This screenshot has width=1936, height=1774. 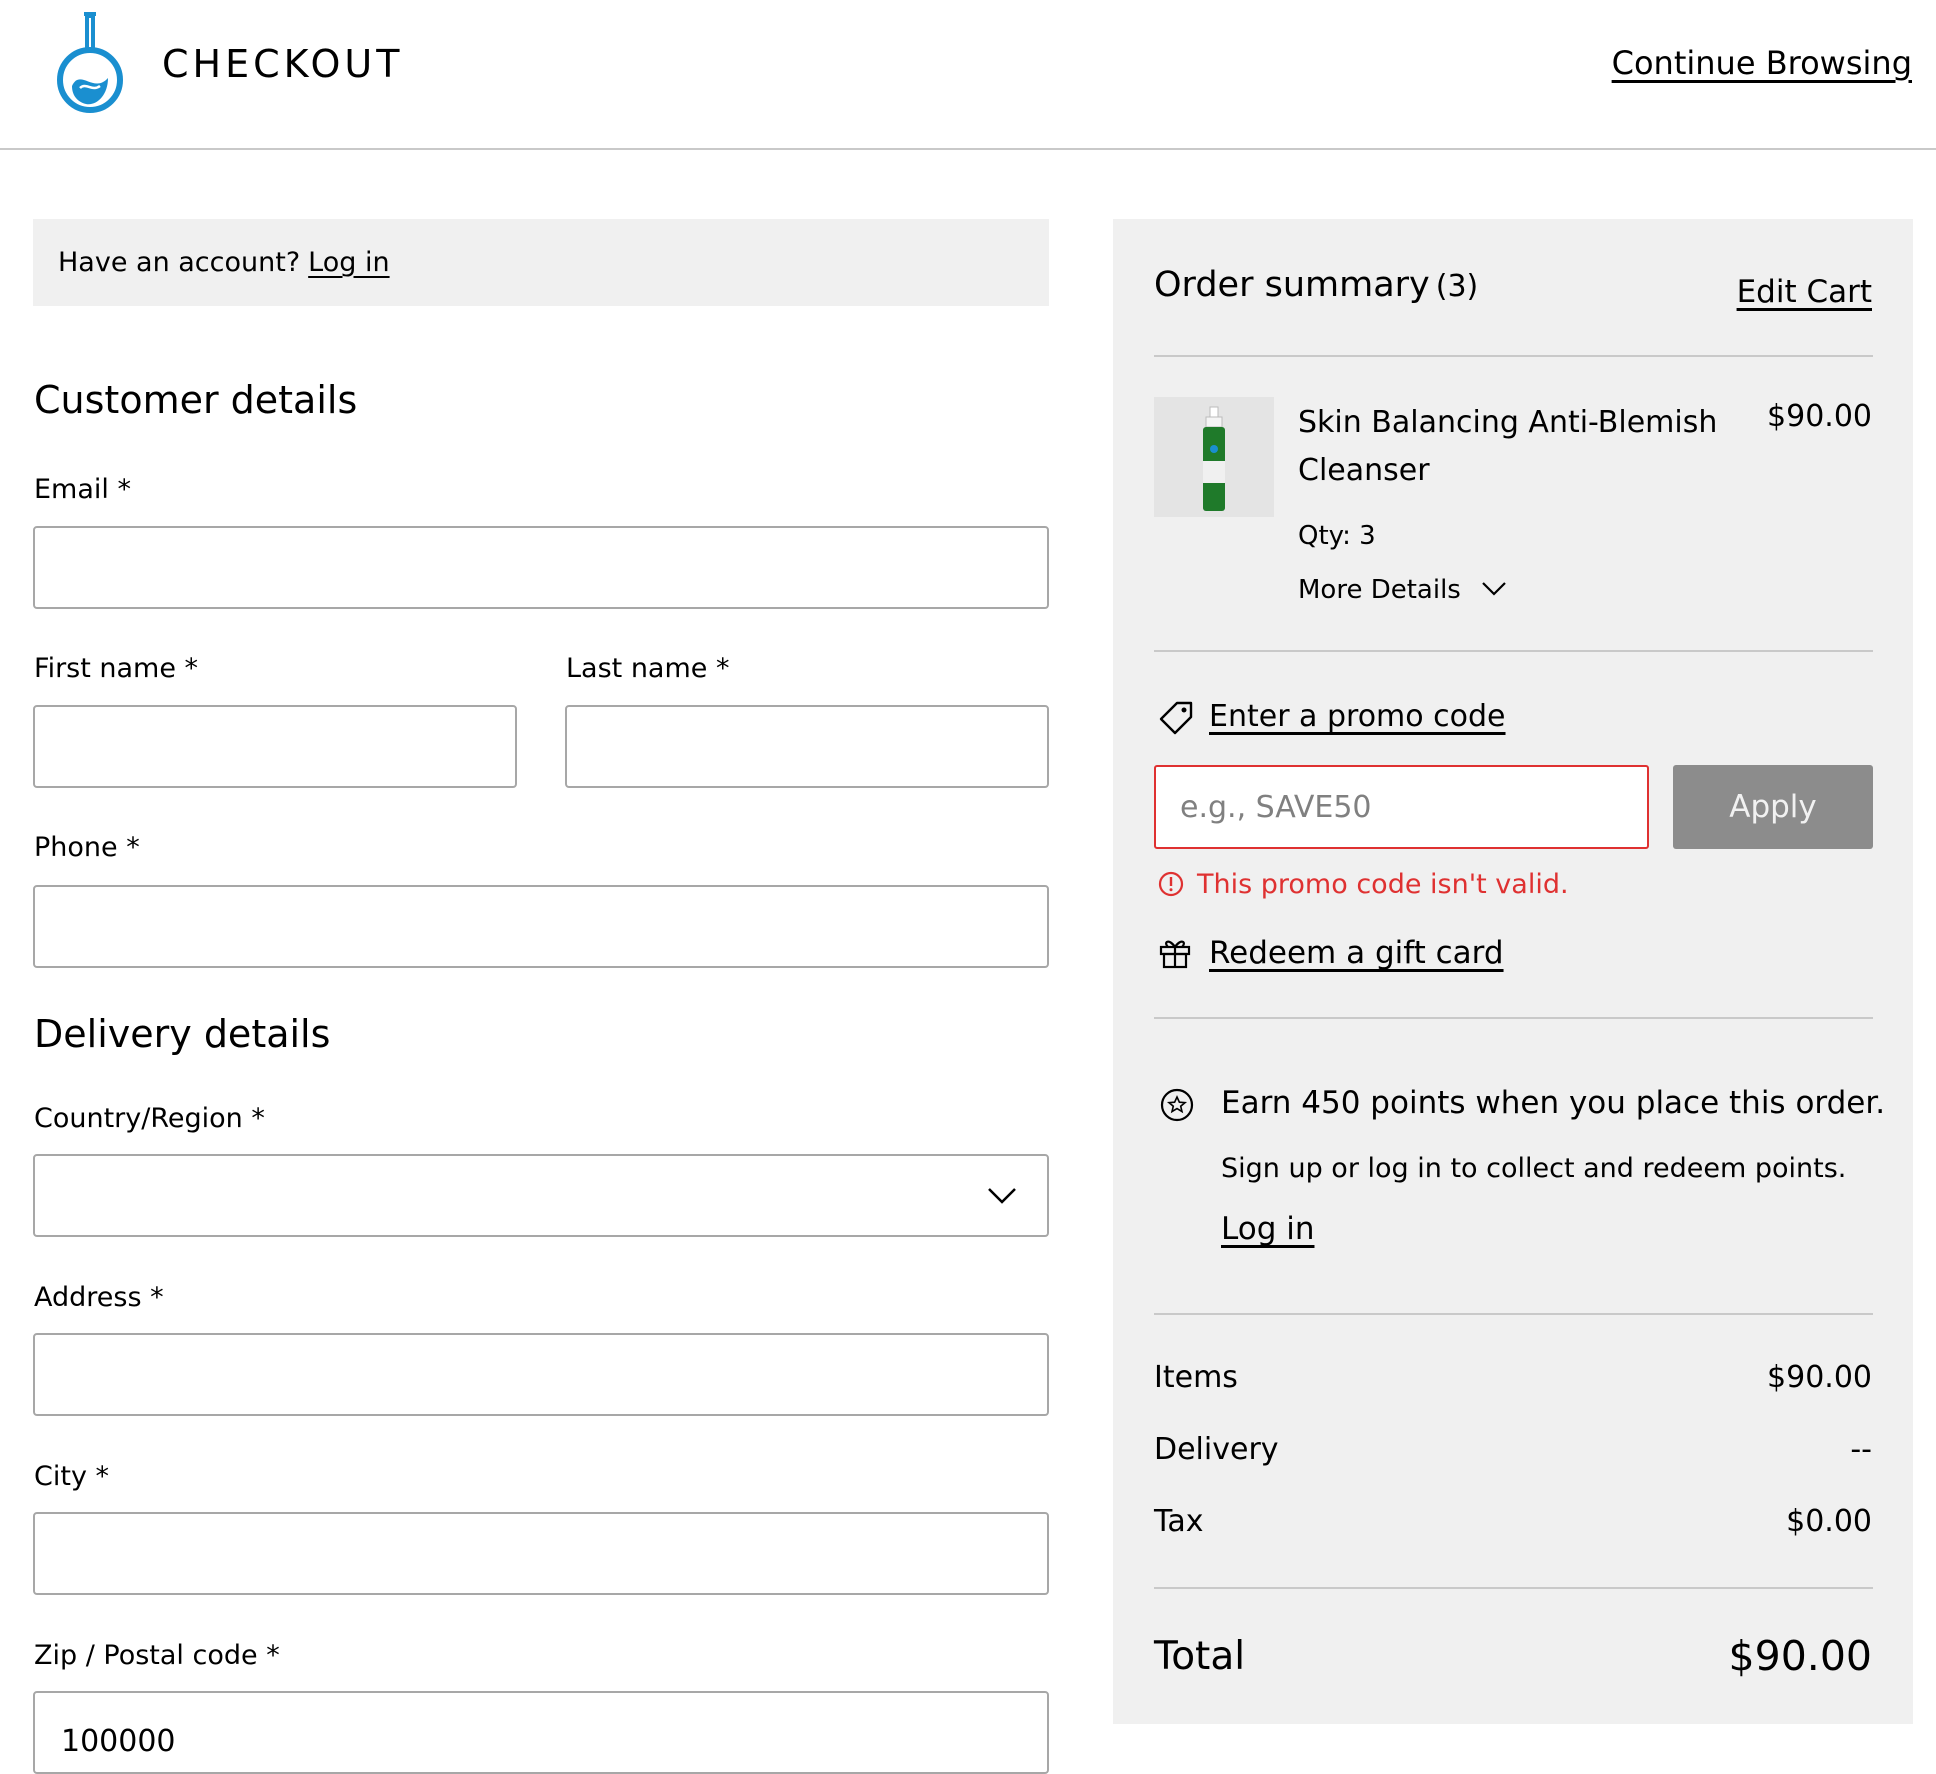 I want to click on more-details-toggle: More Details, so click(x=1402, y=590).